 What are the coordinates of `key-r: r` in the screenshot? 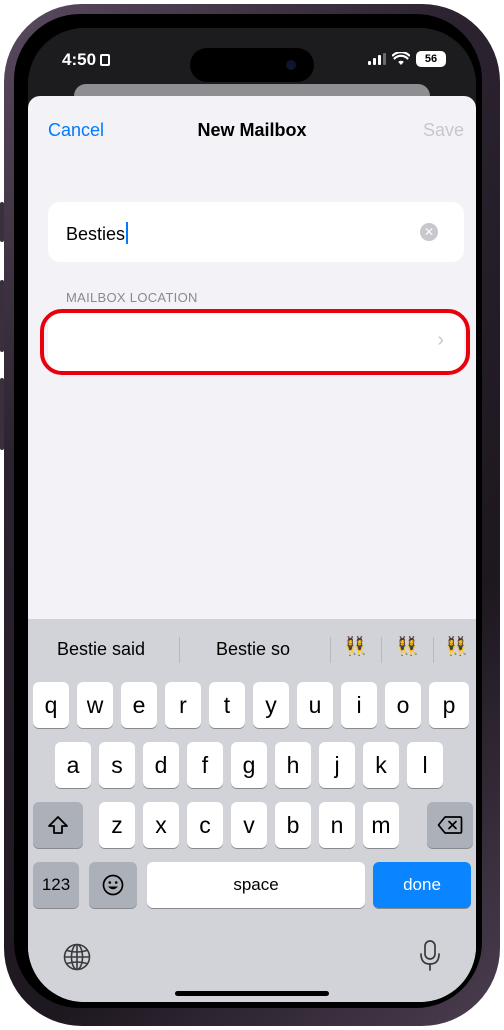 It's located at (183, 705).